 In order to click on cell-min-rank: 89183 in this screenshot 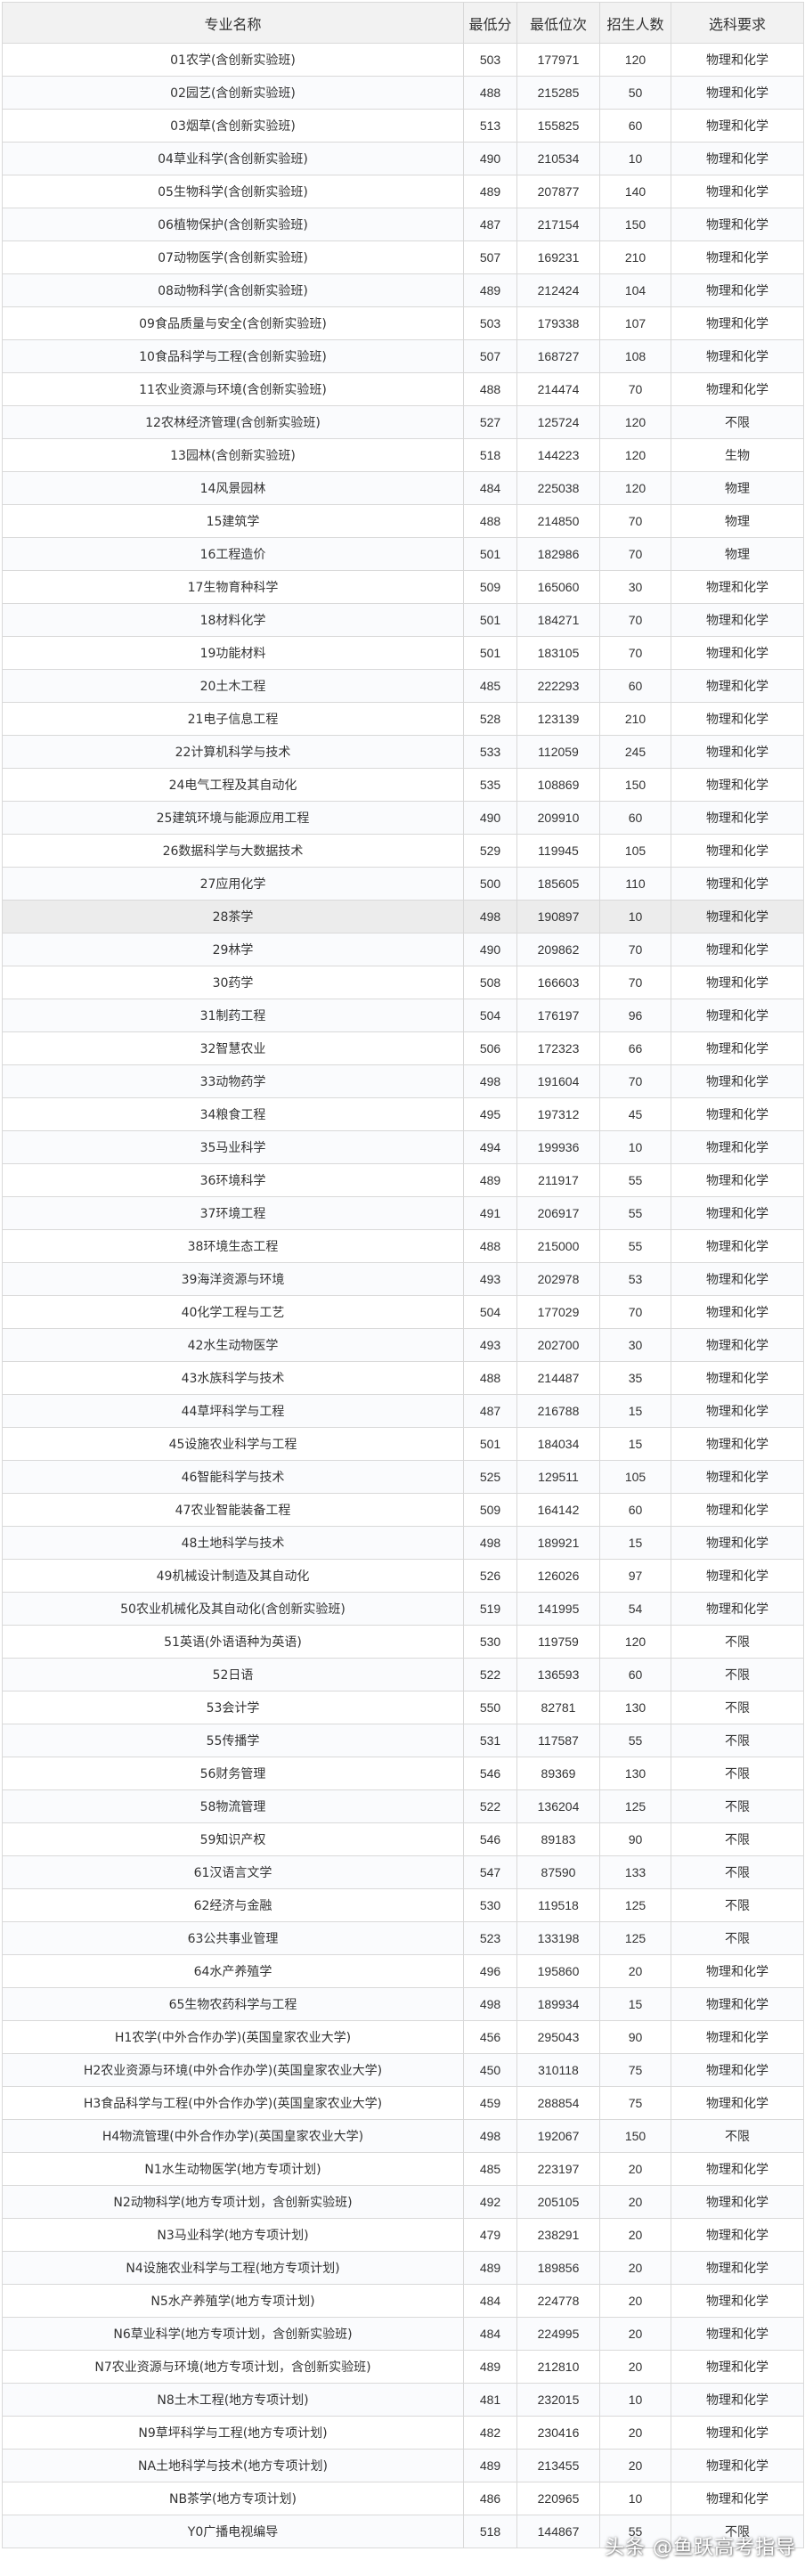, I will do `click(558, 1839)`.